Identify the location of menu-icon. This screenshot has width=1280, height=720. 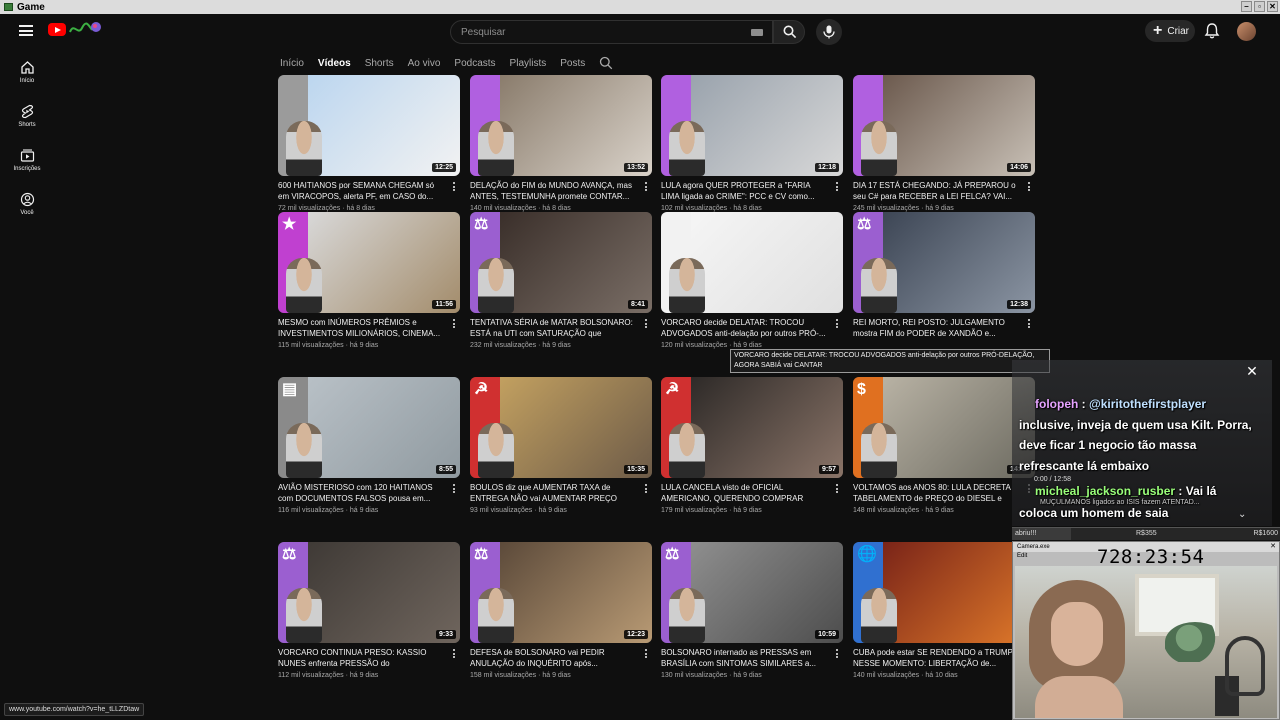
(26, 30).